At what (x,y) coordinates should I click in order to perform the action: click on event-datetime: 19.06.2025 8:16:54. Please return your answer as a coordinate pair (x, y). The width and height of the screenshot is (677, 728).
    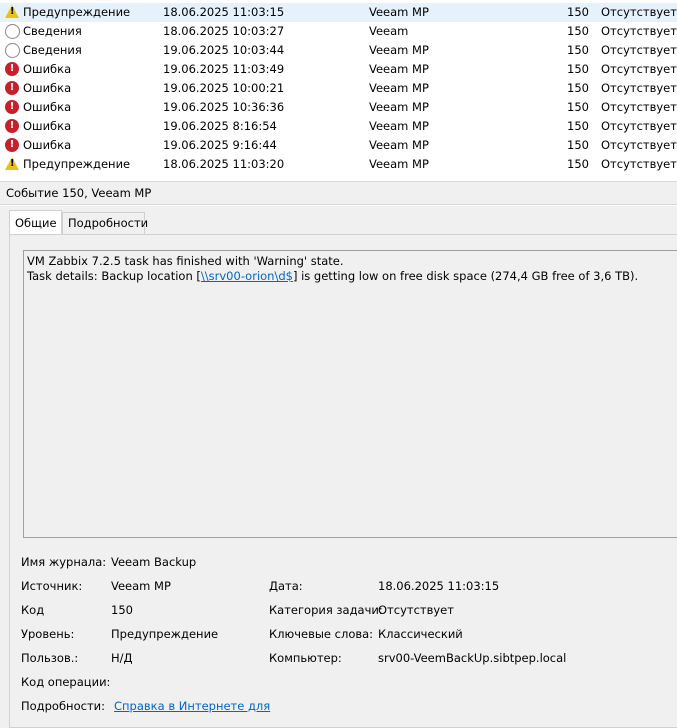
    Looking at the image, I should click on (220, 126).